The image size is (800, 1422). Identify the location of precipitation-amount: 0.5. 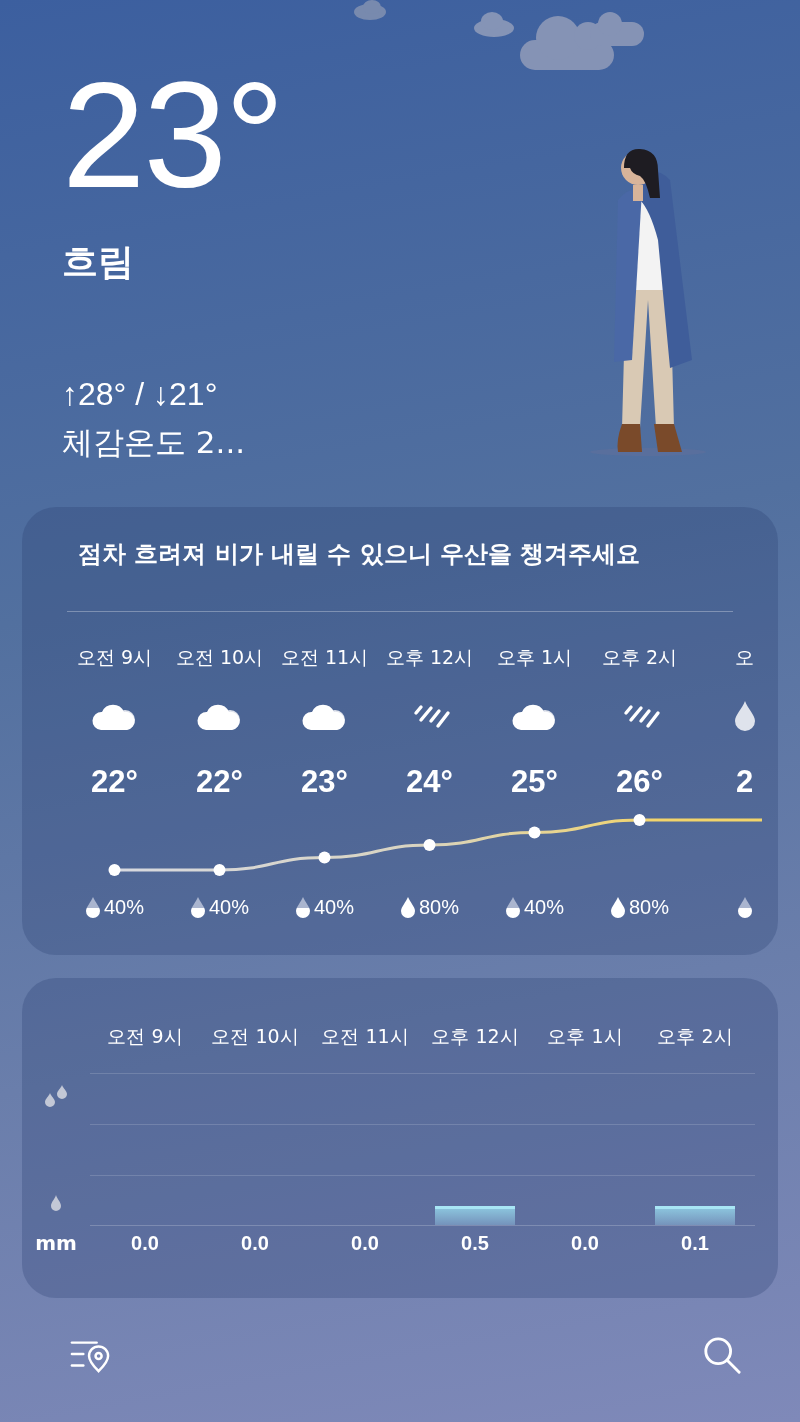
(475, 1243).